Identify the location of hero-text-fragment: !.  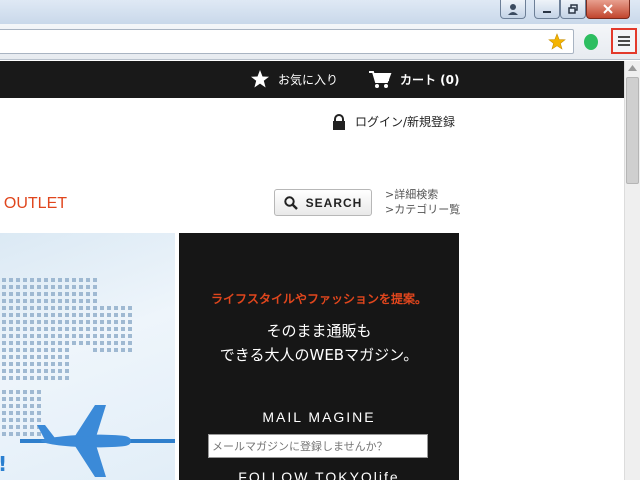
(3, 464).